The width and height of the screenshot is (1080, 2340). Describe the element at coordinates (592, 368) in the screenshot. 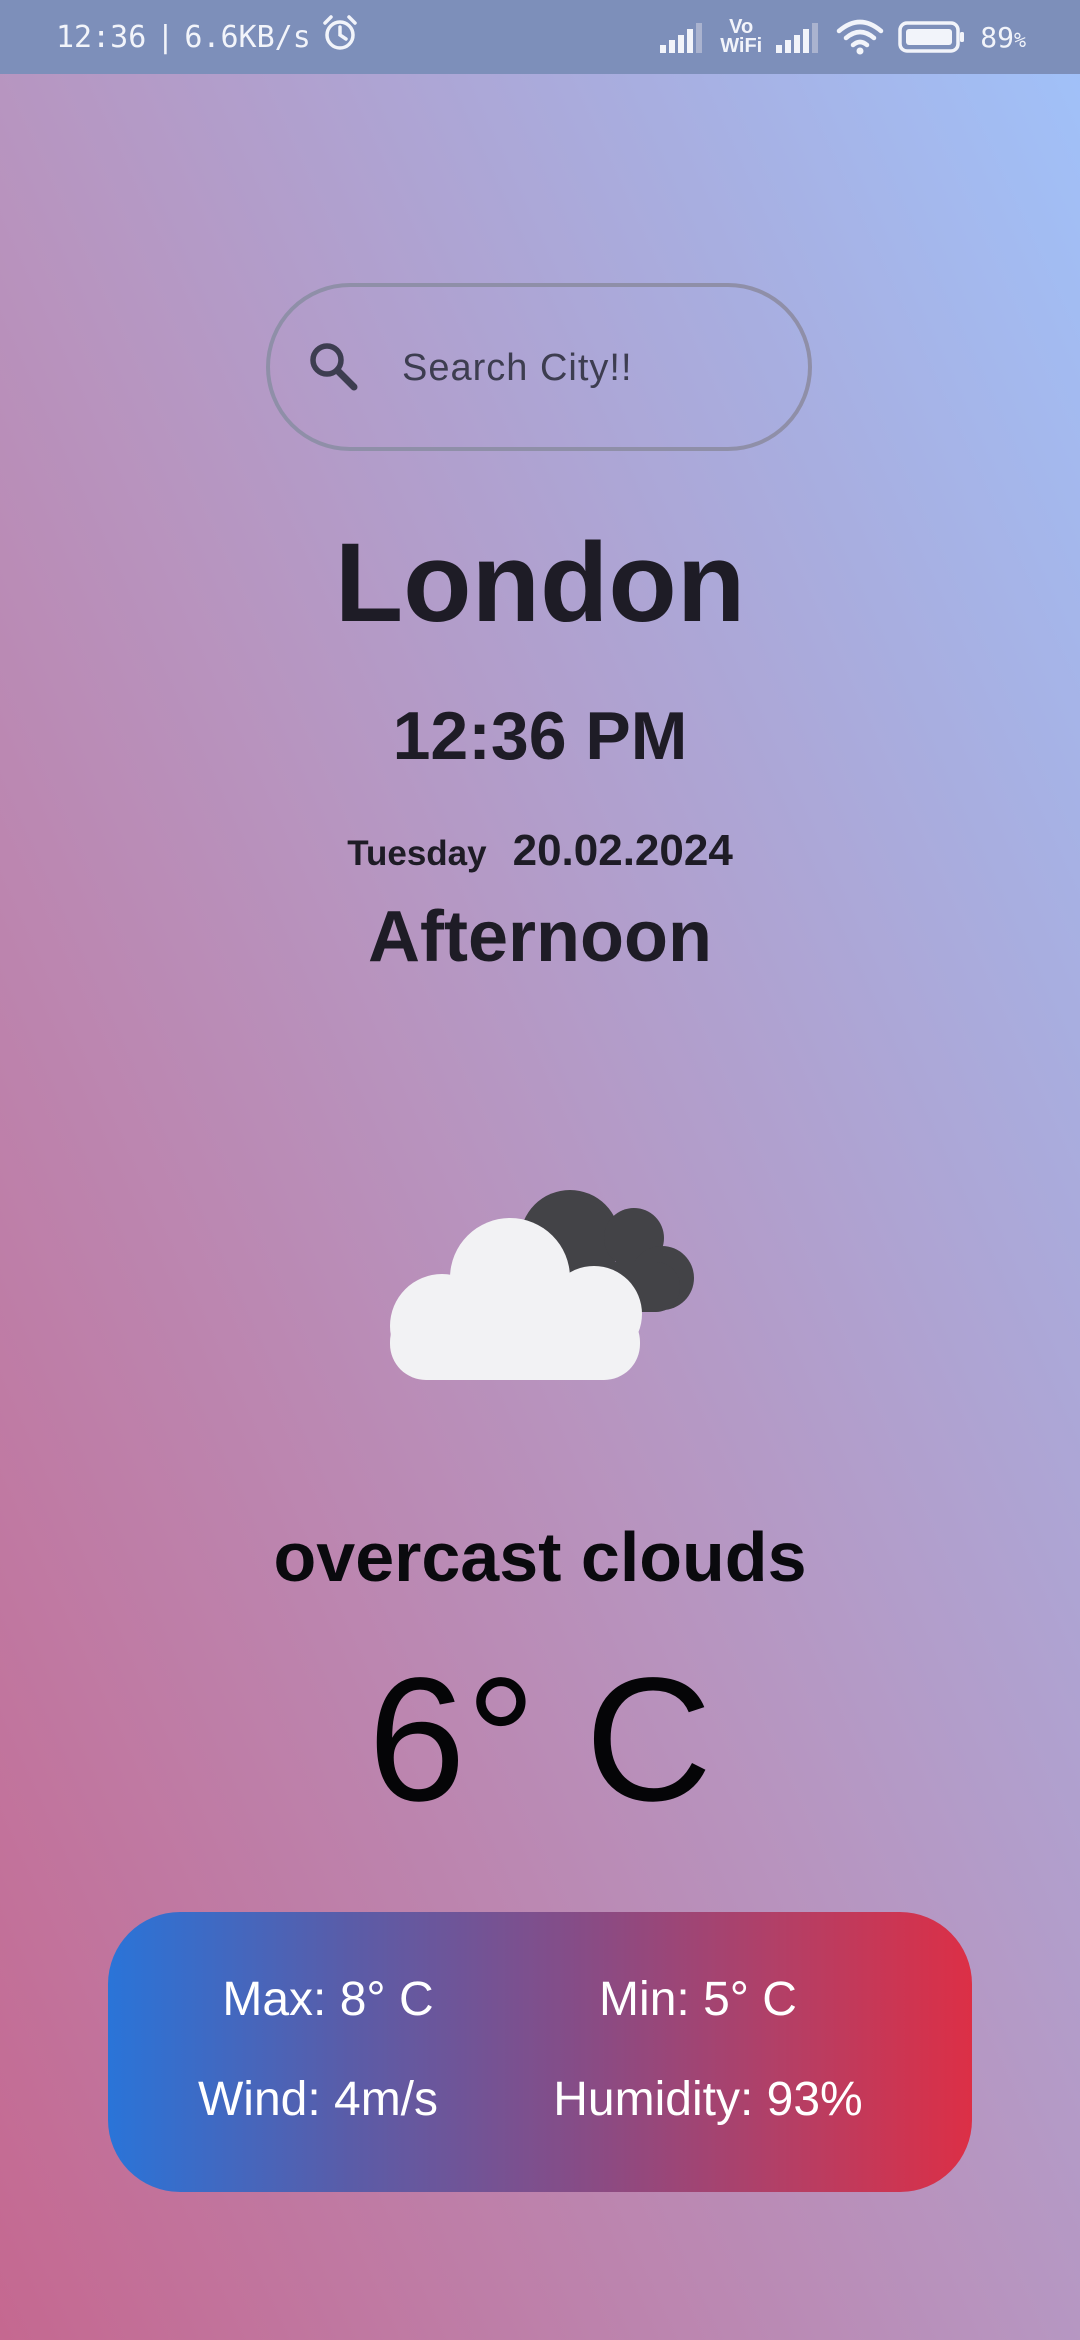

I see `search-input` at that location.